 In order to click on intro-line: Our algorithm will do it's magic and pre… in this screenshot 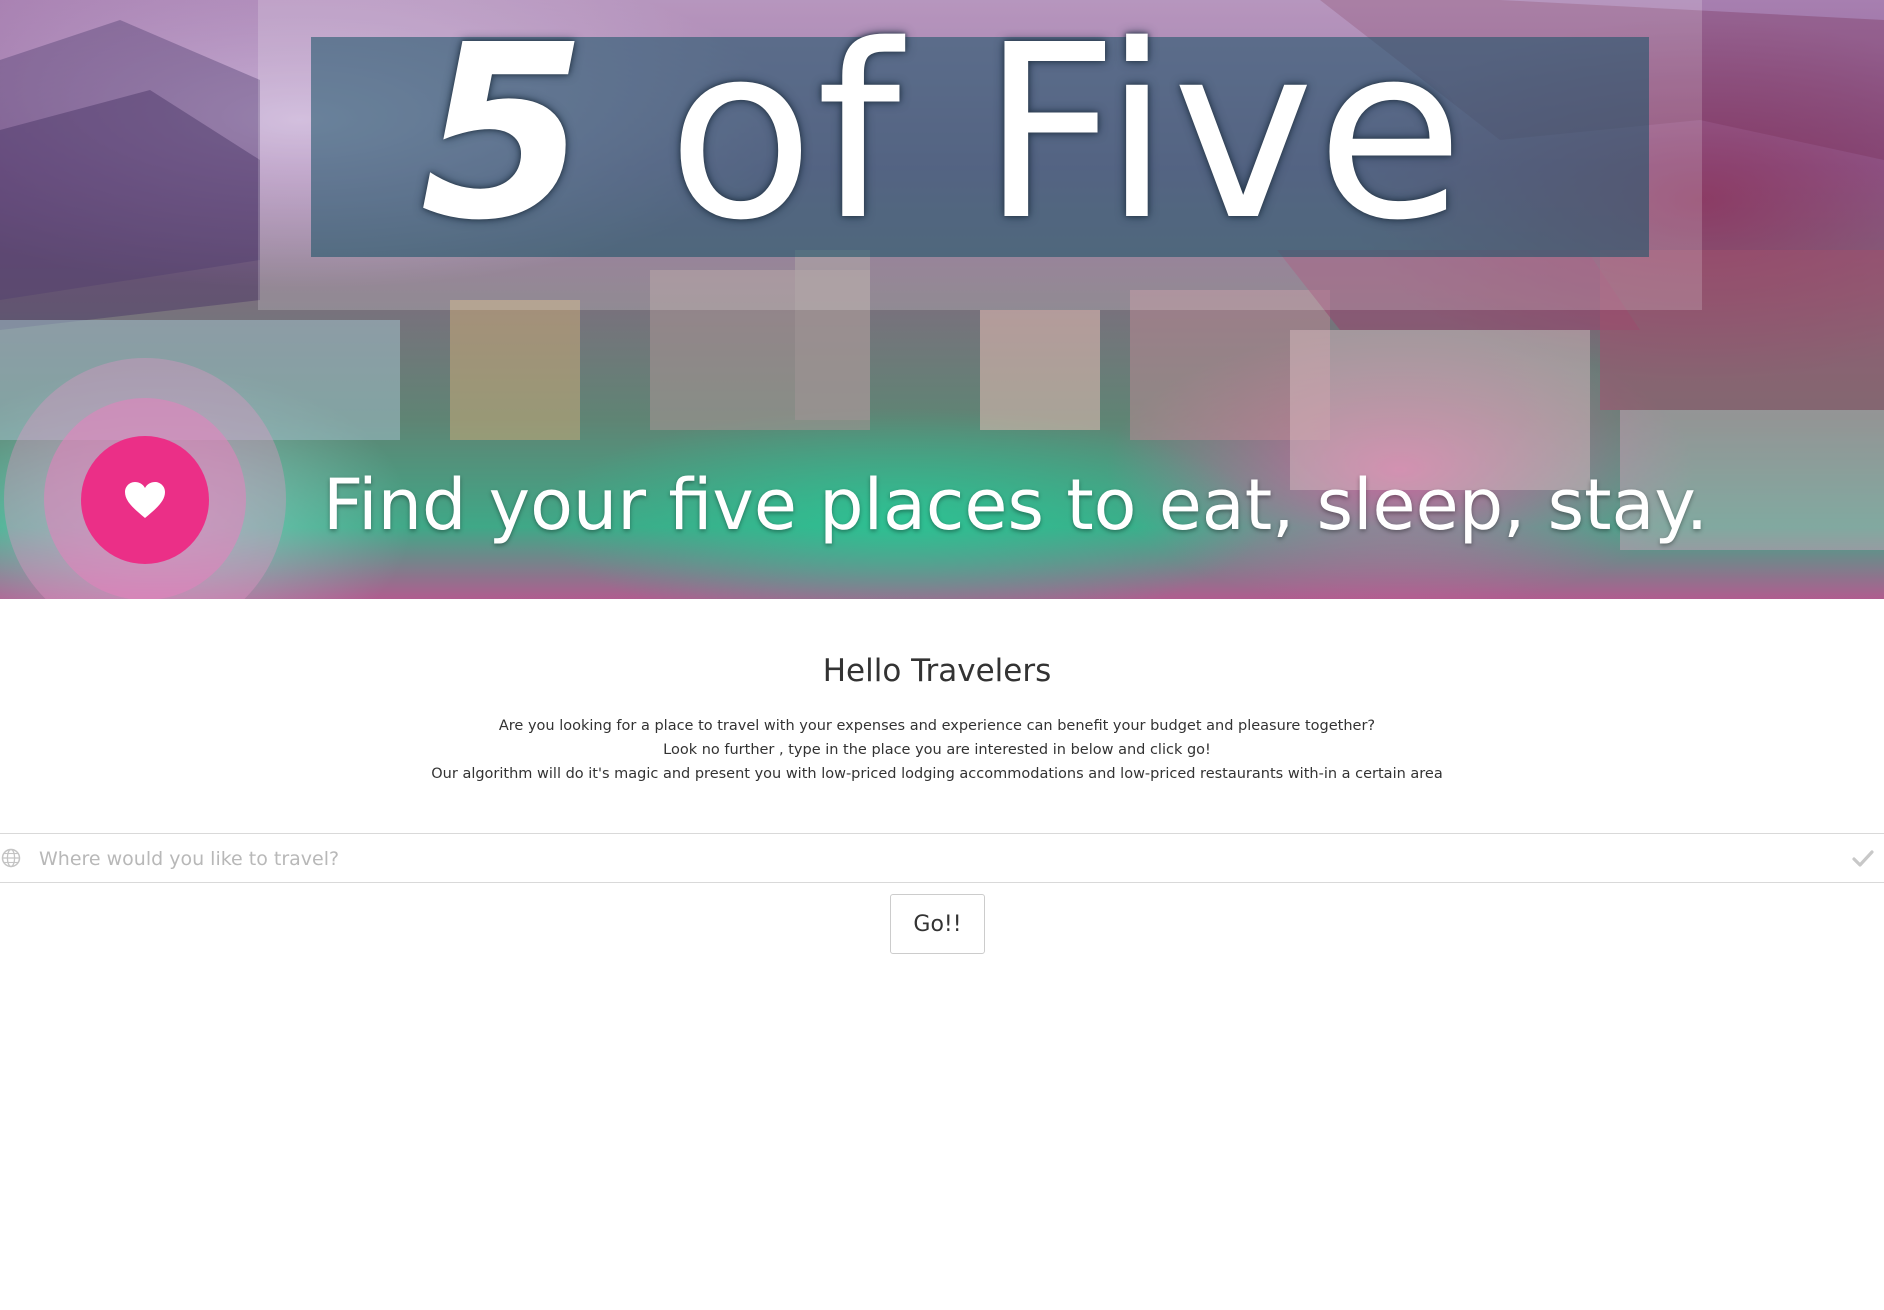, I will do `click(937, 774)`.